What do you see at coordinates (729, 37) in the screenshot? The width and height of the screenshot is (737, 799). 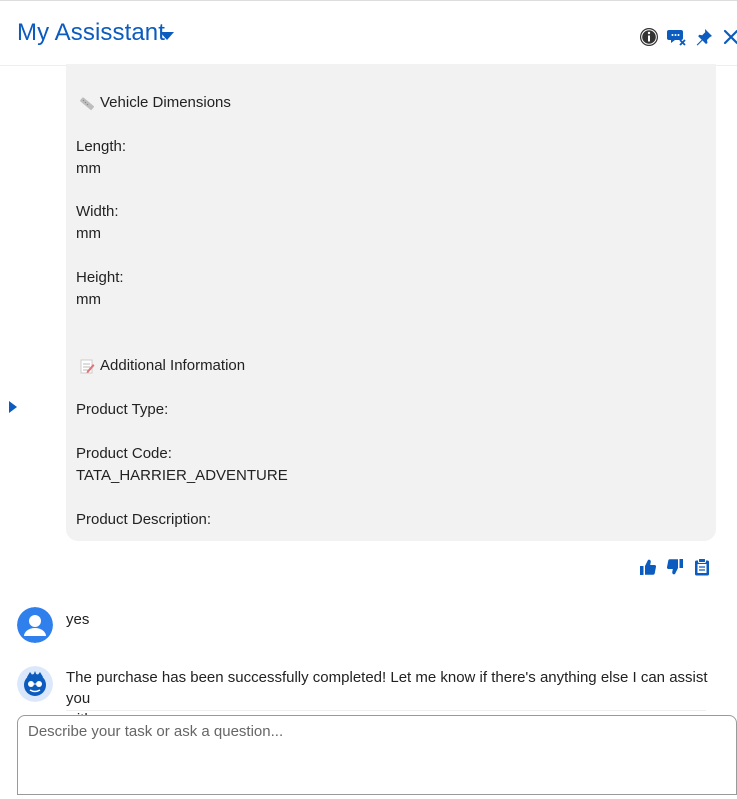 I see `close-icon` at bounding box center [729, 37].